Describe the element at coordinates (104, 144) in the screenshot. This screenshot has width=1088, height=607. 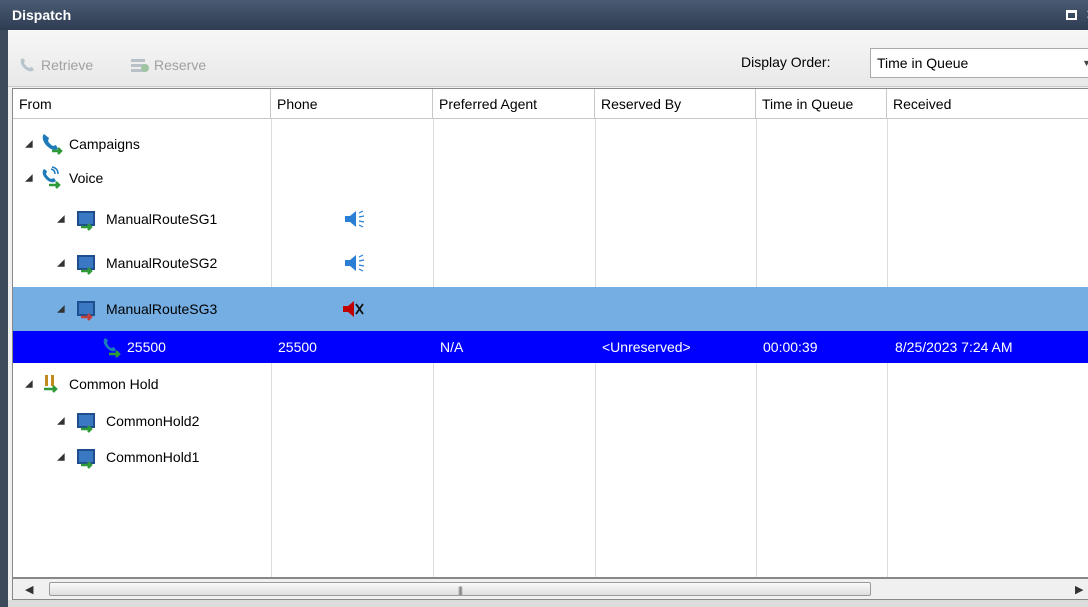
I see `tree-label: Campaigns` at that location.